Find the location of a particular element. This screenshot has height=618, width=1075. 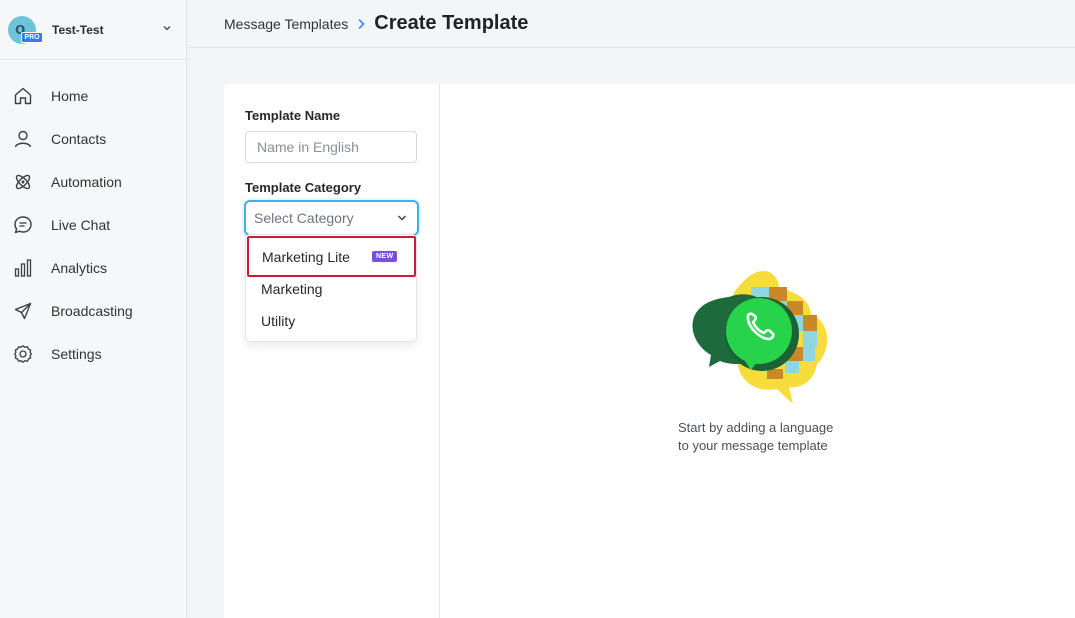

sidebar-item-settings: Settings is located at coordinates (93, 353).